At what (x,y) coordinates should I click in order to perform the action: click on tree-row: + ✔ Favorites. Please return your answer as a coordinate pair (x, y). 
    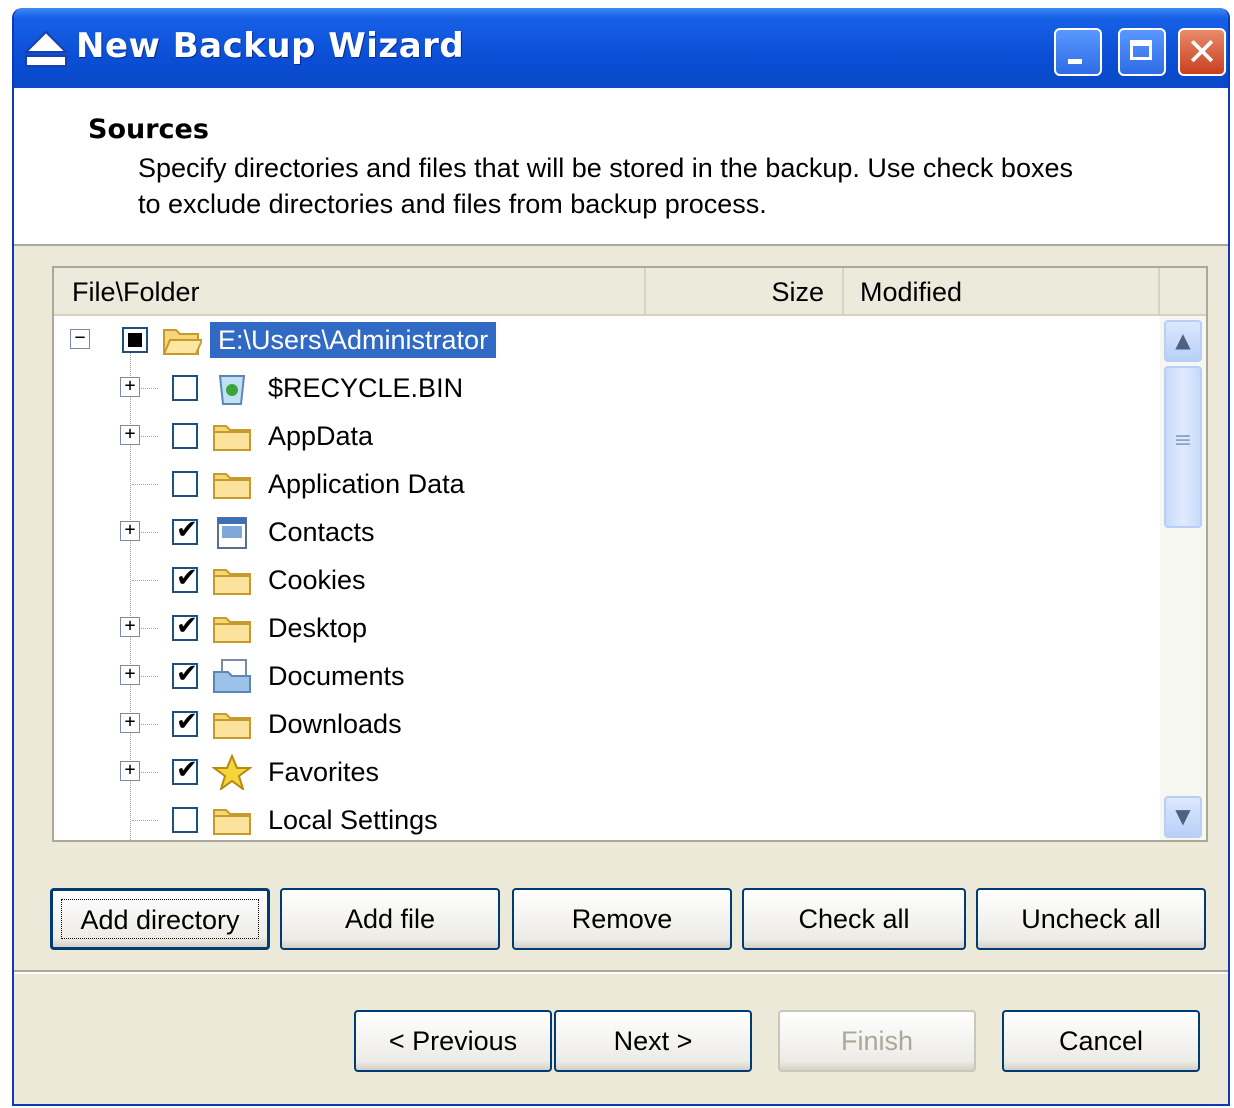
    Looking at the image, I should click on (606, 772).